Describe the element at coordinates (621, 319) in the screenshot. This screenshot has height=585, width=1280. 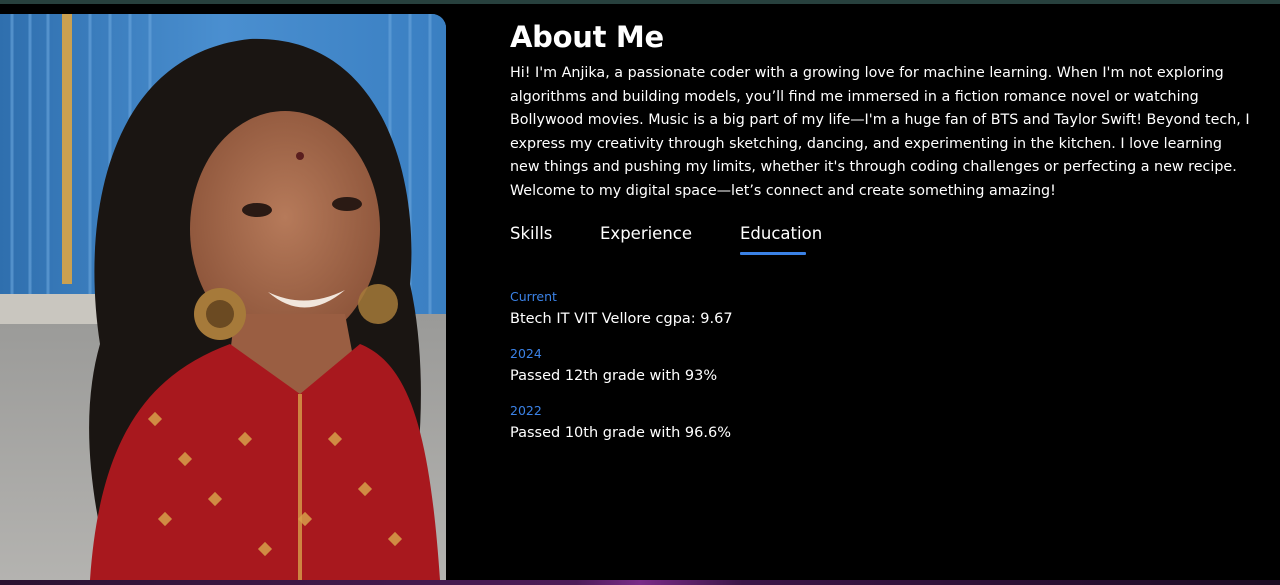
I see `education-detail: Btech IT VIT Vellore cgpa: 9.67` at that location.